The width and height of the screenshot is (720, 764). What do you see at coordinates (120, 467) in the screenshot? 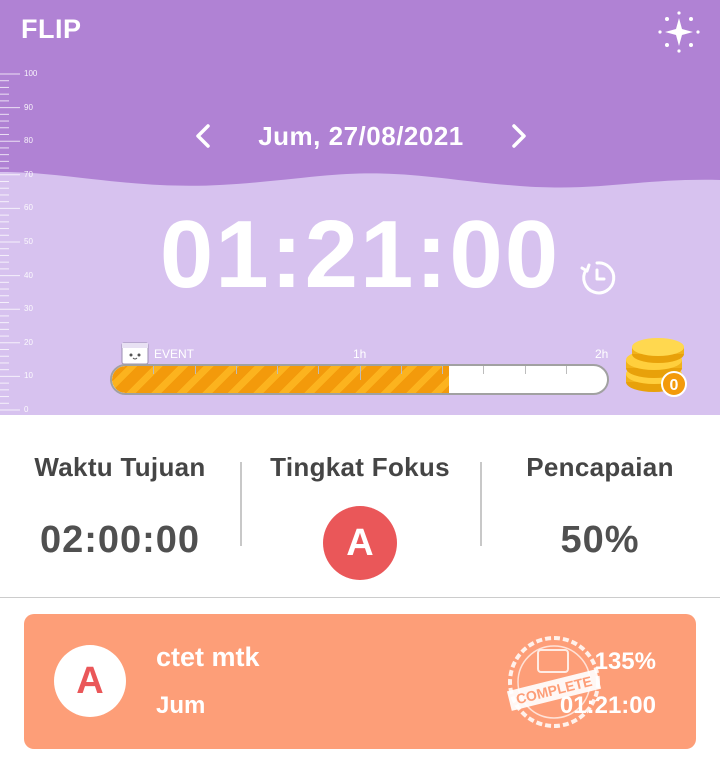
I see `target-time-label: Waktu Tujuan` at bounding box center [120, 467].